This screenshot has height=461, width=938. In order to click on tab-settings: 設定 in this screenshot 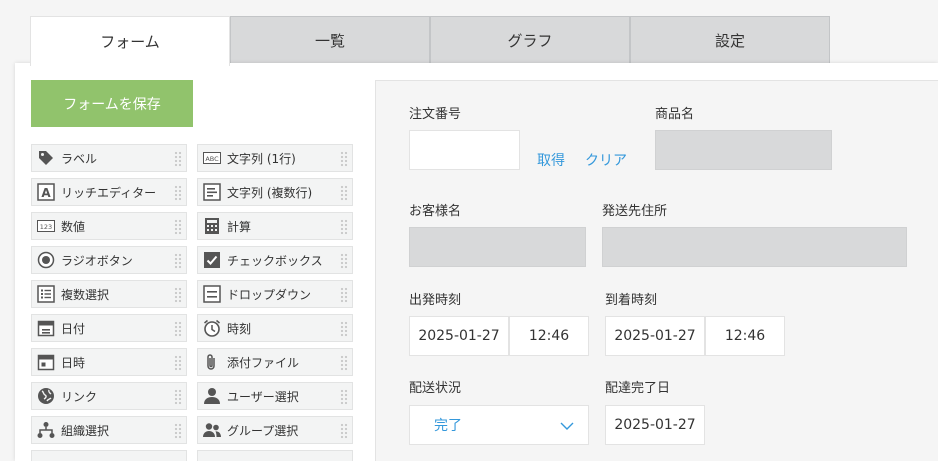, I will do `click(730, 40)`.